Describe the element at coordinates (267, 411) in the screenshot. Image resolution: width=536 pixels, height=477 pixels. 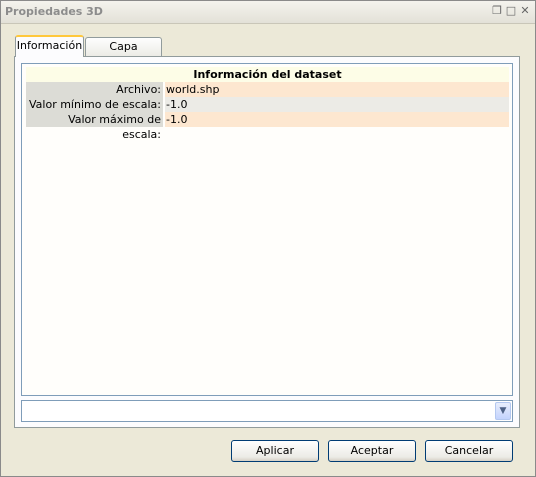
I see `layer-select: ▼` at that location.